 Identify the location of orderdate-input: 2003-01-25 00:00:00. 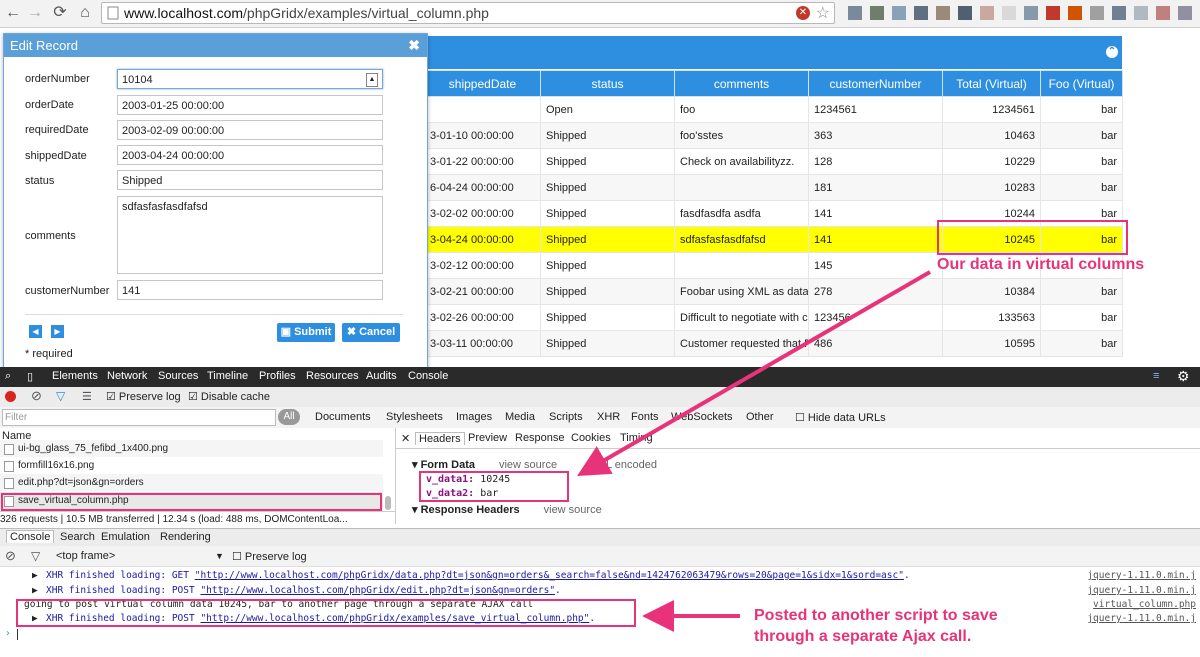
(250, 105).